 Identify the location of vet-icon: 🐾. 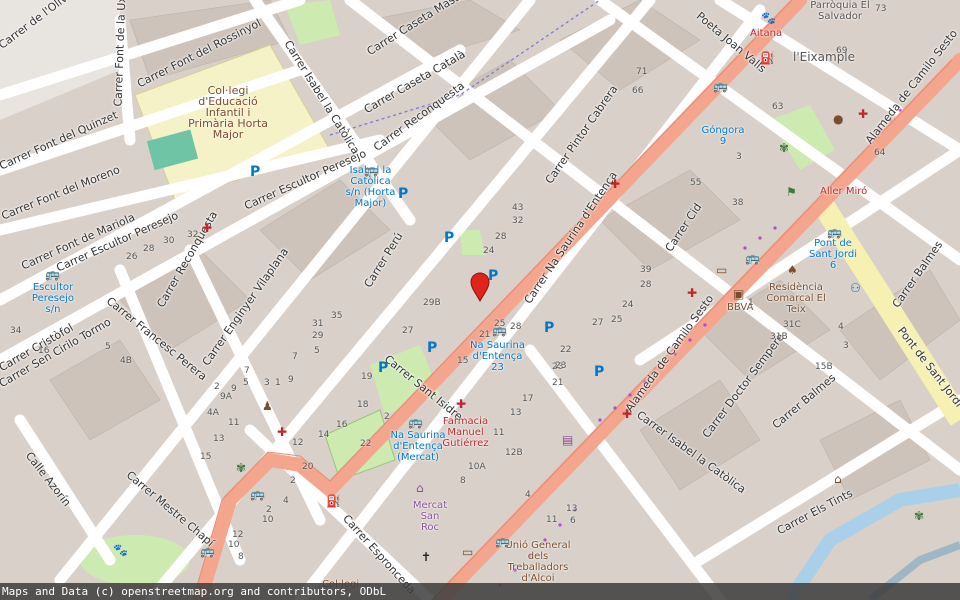
(768, 18).